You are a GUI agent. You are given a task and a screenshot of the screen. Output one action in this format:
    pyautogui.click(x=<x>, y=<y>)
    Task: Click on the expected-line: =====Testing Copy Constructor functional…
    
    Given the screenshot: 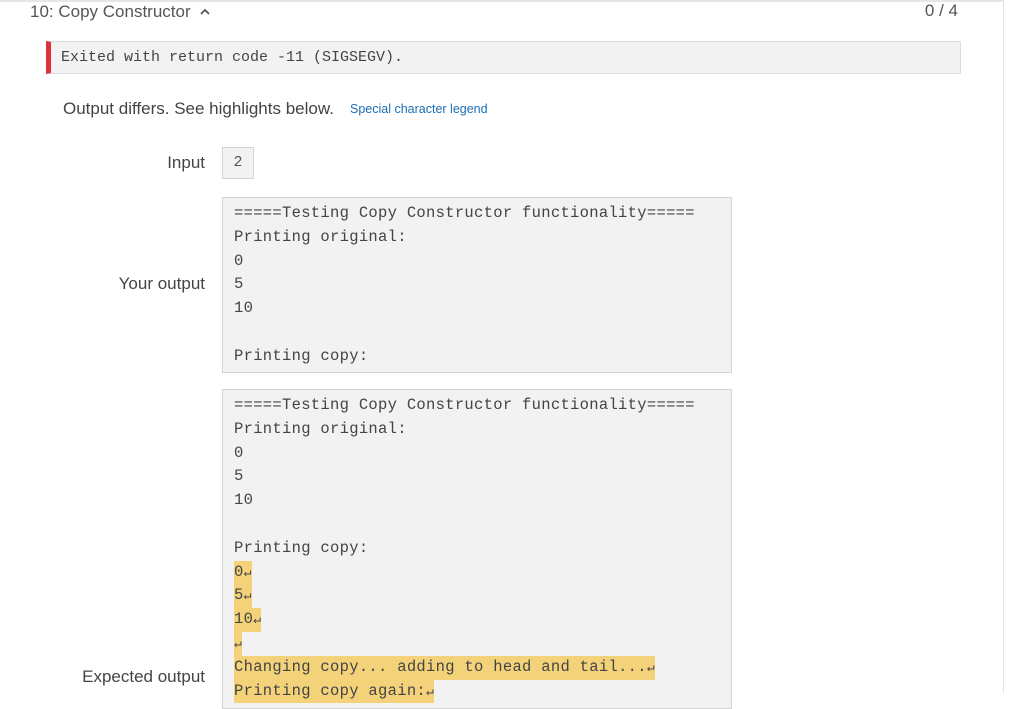 What is the action you would take?
    pyautogui.click(x=464, y=405)
    